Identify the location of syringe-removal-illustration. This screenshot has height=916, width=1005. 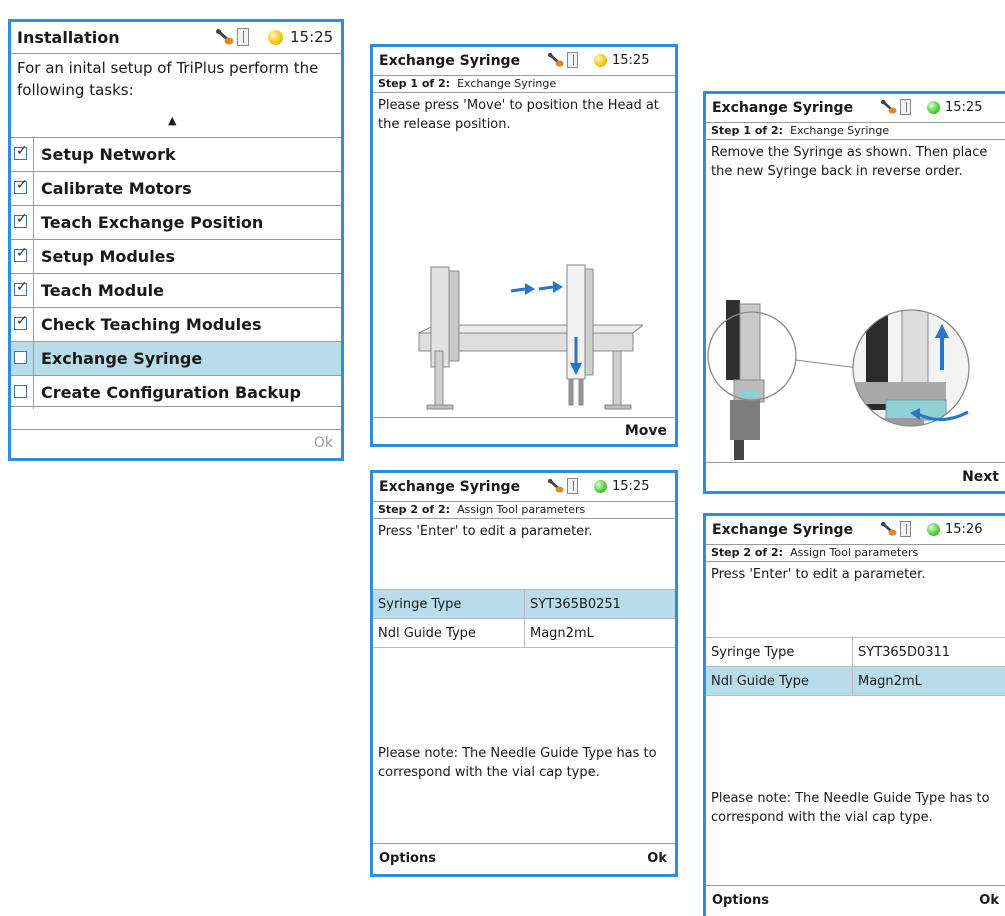
(838, 380).